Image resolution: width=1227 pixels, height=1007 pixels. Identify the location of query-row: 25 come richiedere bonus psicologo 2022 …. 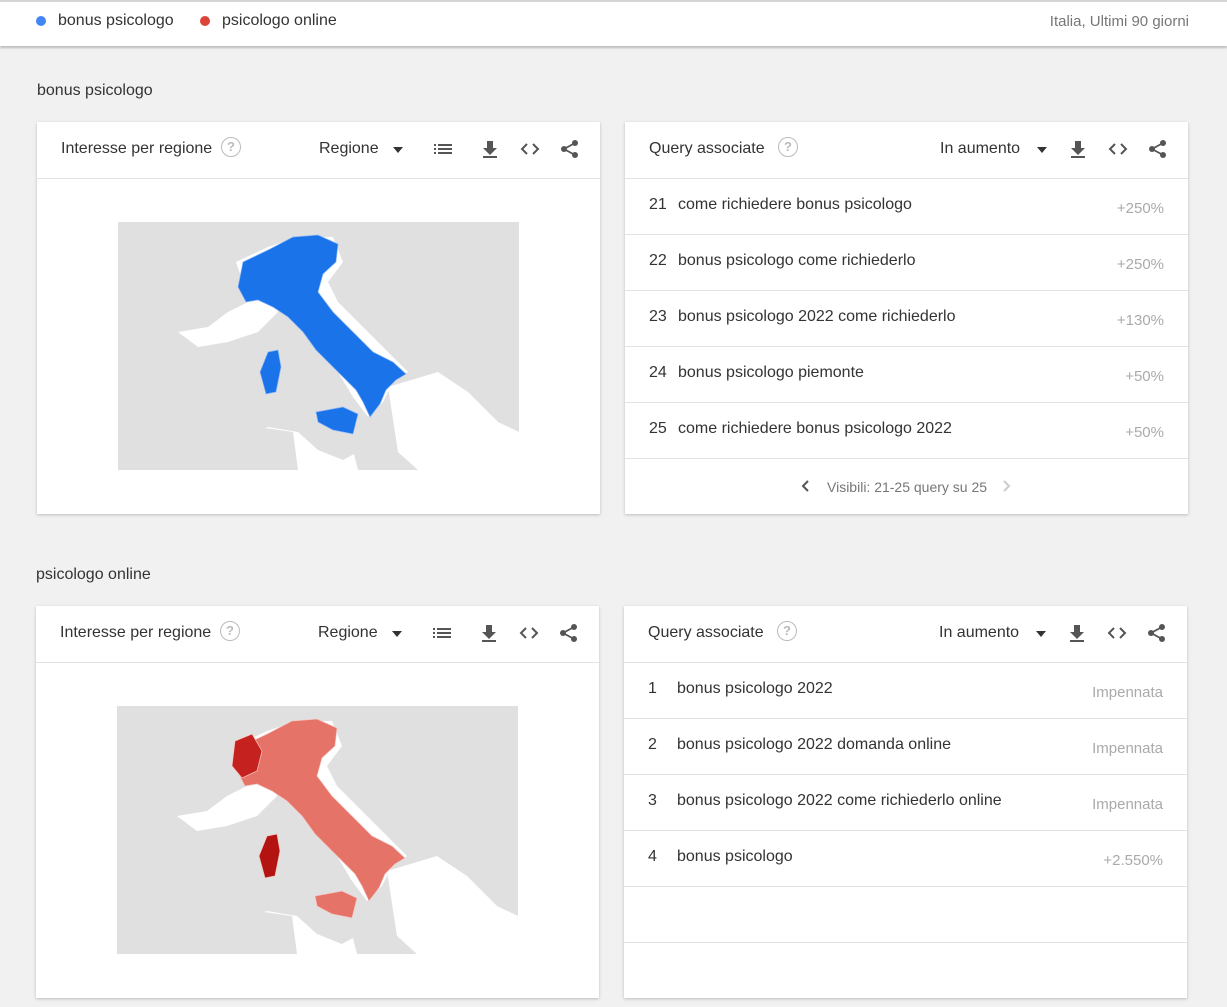
(906, 430).